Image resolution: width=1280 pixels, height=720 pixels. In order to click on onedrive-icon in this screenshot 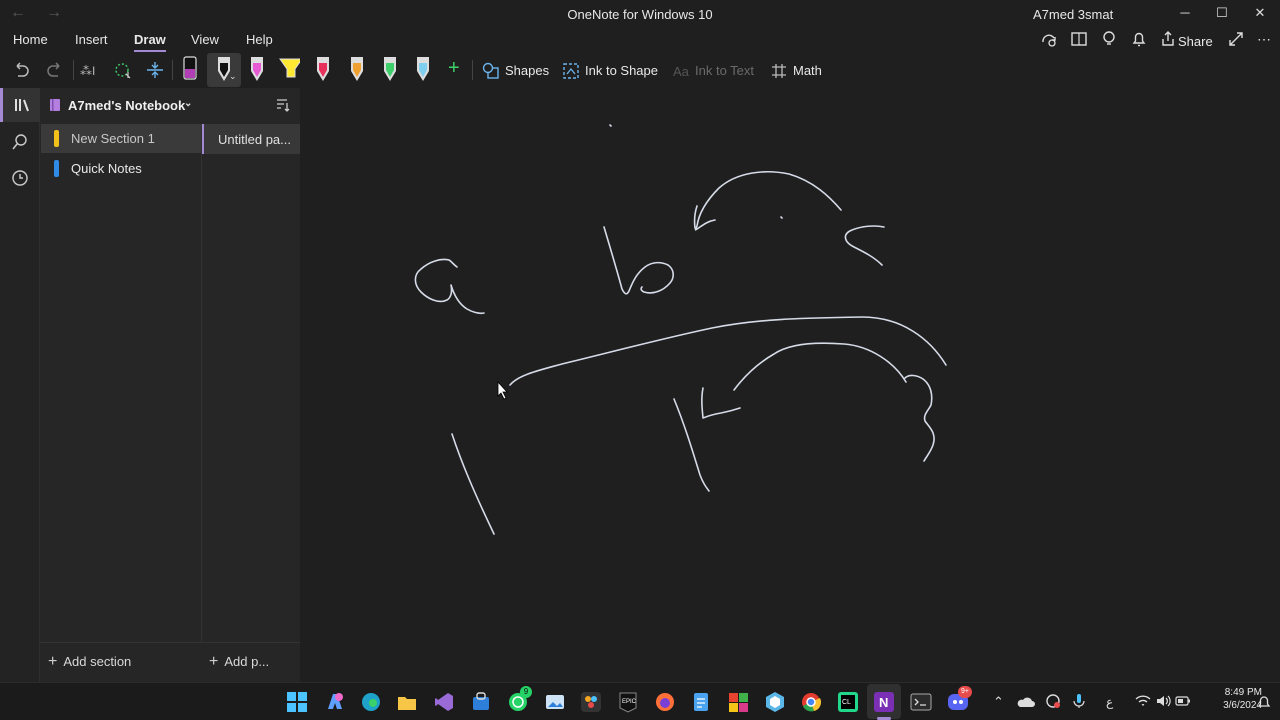, I will do `click(1026, 702)`.